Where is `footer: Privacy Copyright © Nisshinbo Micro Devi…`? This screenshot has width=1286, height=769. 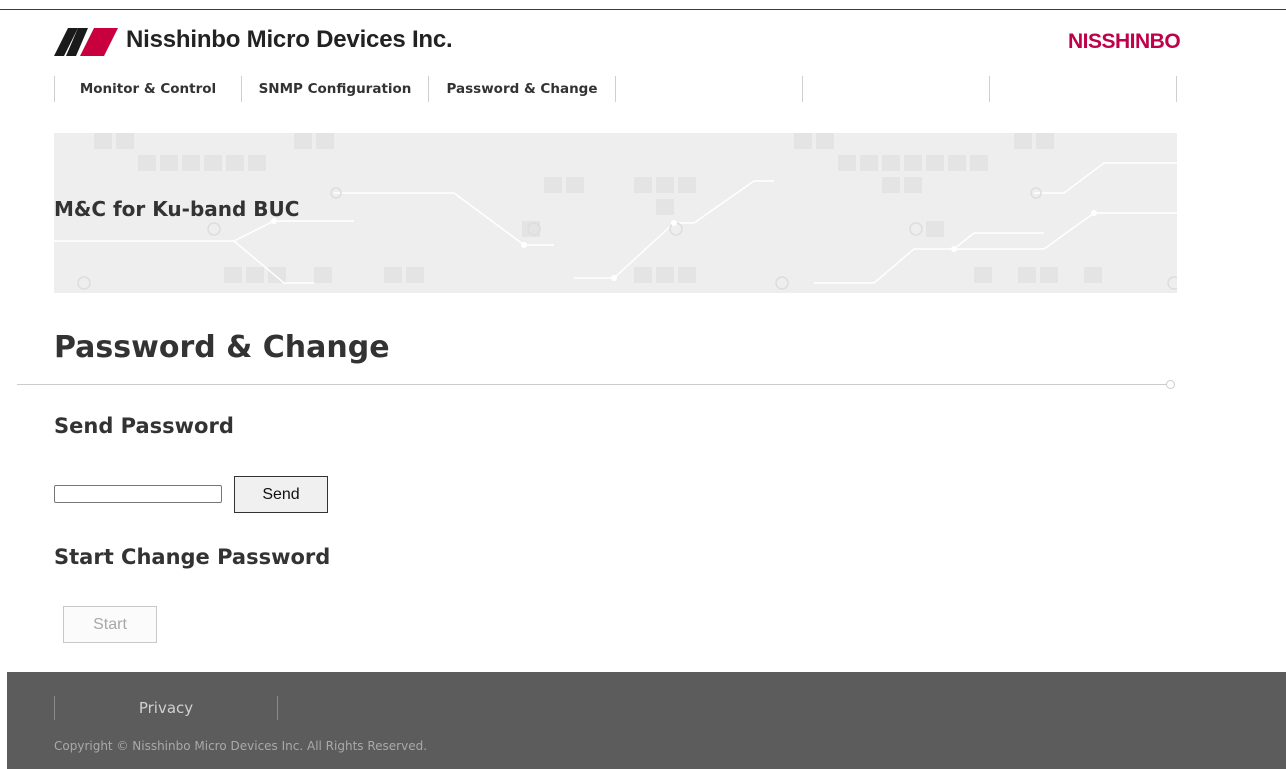
footer: Privacy Copyright © Nisshinbo Micro Devi… is located at coordinates (646, 720).